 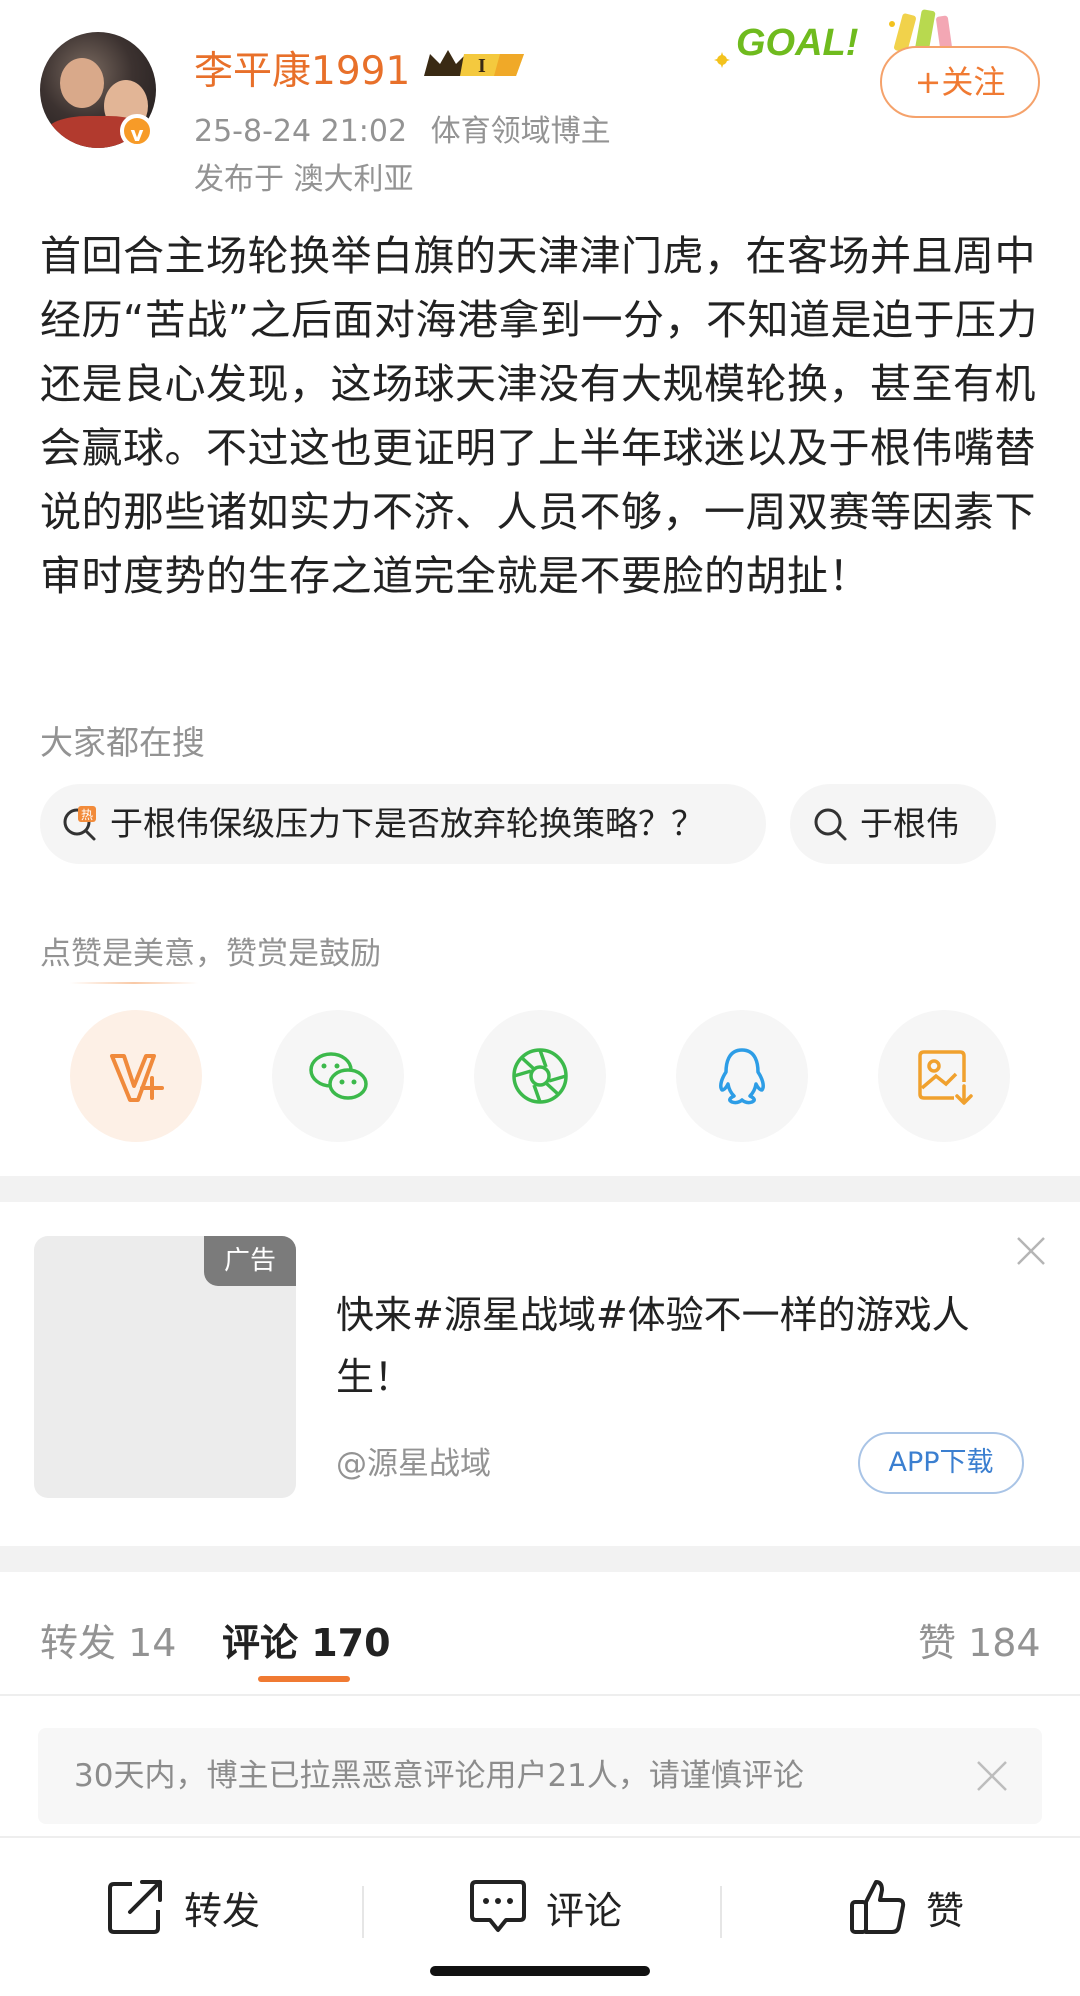 I want to click on save-image-icon, so click(x=945, y=1077).